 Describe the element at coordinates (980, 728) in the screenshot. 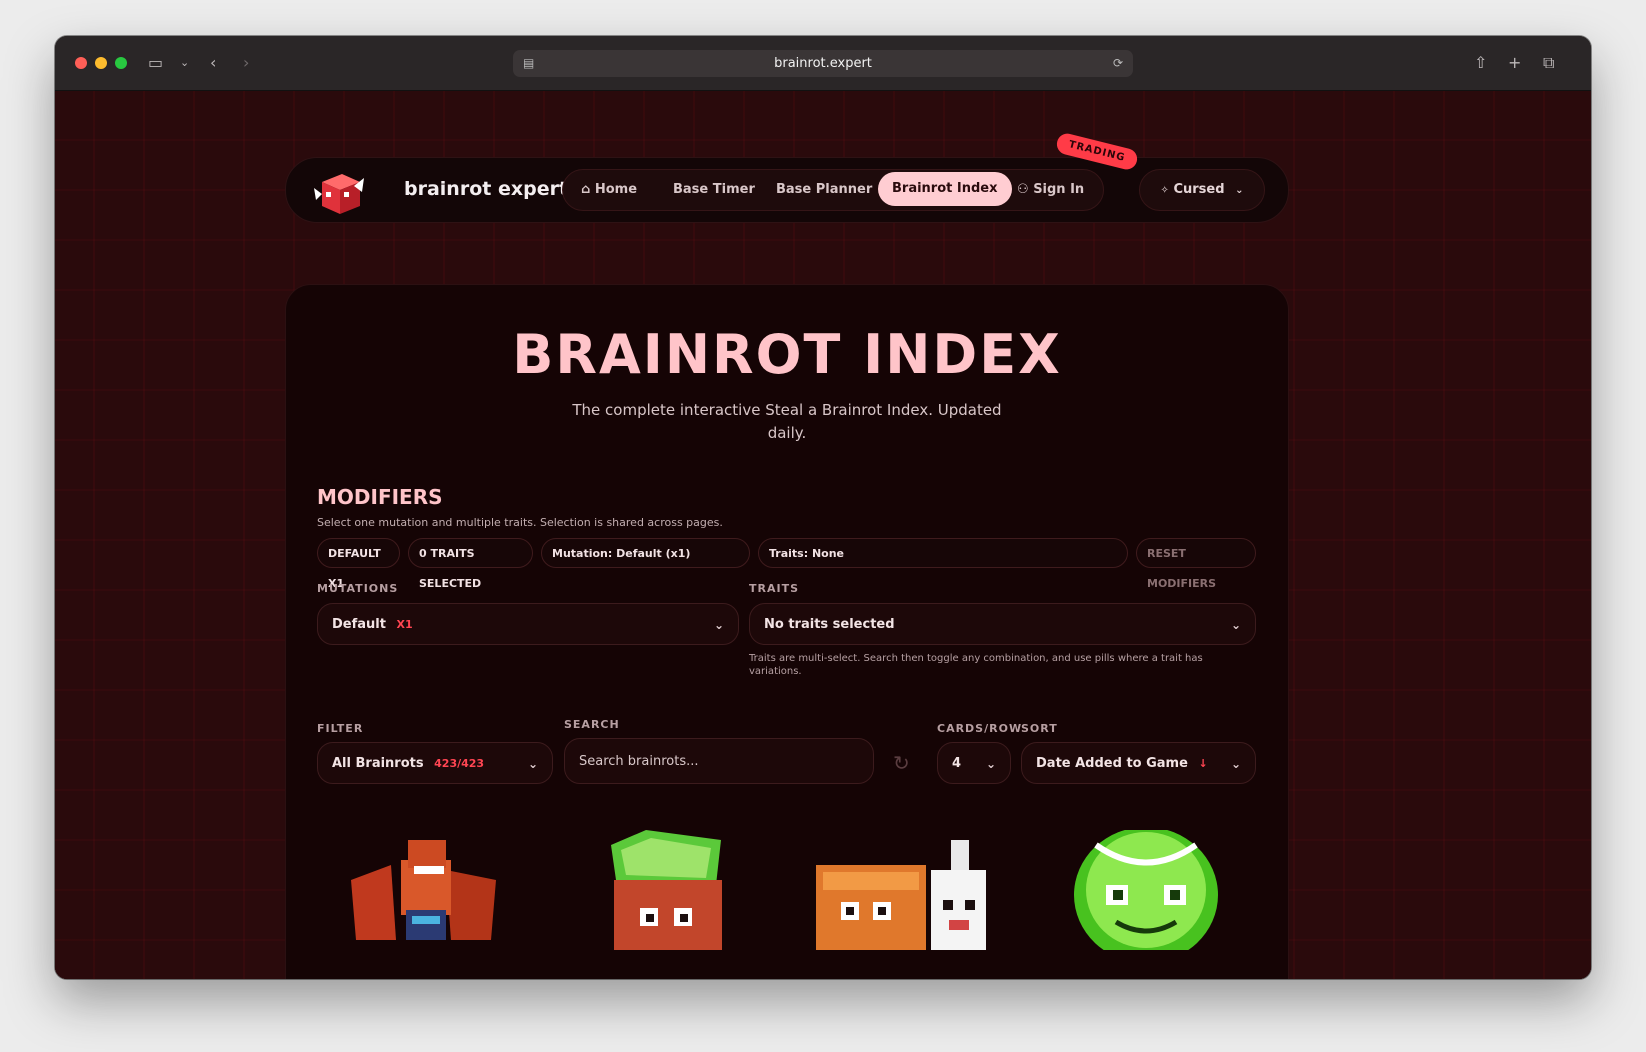

I see `cards-per-row-label: CARDS/ROW` at that location.